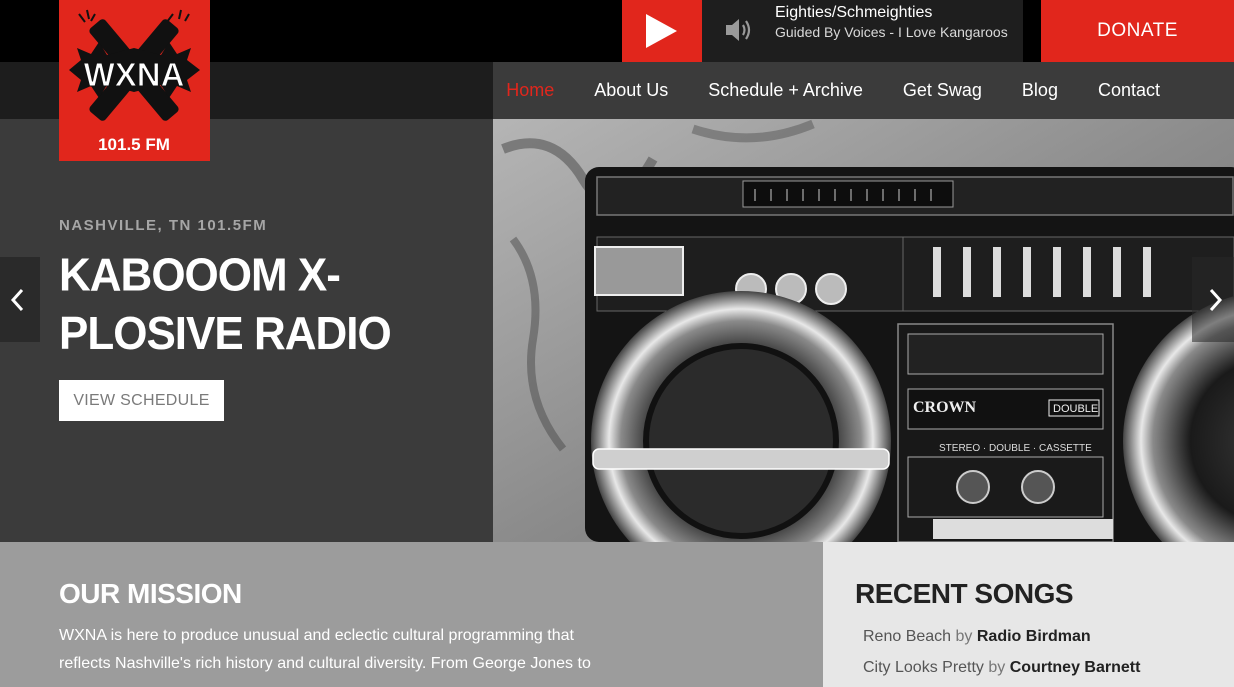 This screenshot has width=1234, height=687. I want to click on nav-item-home: Home, so click(530, 90).